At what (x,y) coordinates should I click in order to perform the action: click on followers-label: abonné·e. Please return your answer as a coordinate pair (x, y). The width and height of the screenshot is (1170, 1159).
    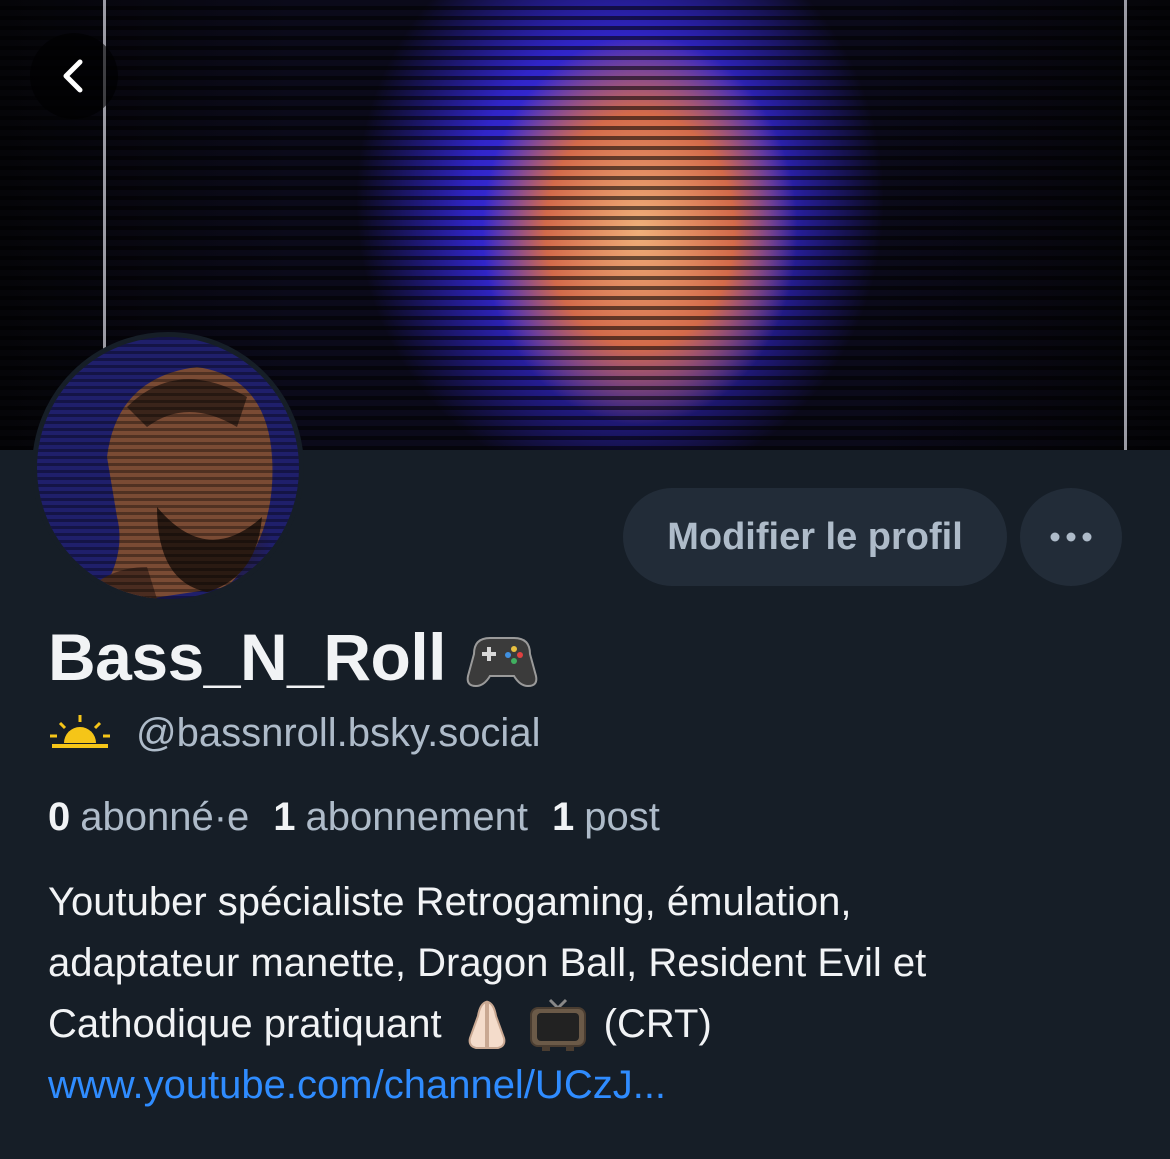
    Looking at the image, I should click on (164, 817).